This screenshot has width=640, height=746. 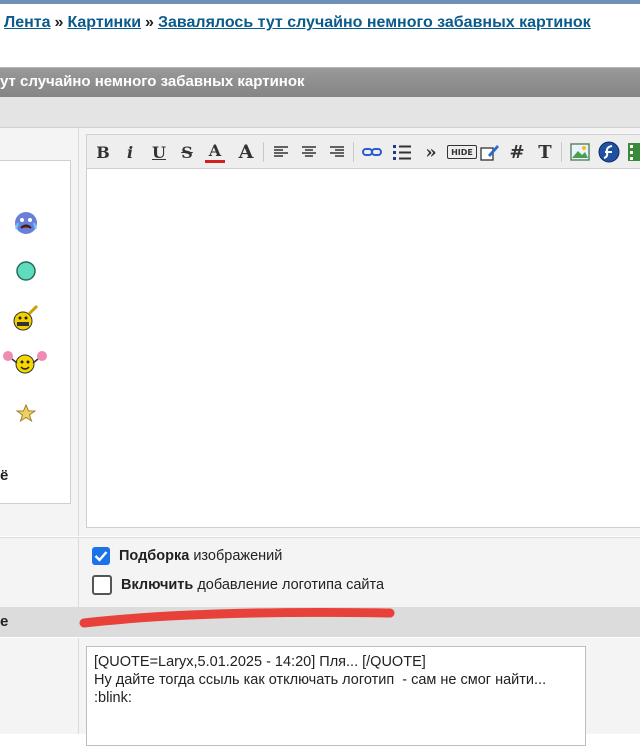 I want to click on align-right-icon, so click(x=337, y=152).